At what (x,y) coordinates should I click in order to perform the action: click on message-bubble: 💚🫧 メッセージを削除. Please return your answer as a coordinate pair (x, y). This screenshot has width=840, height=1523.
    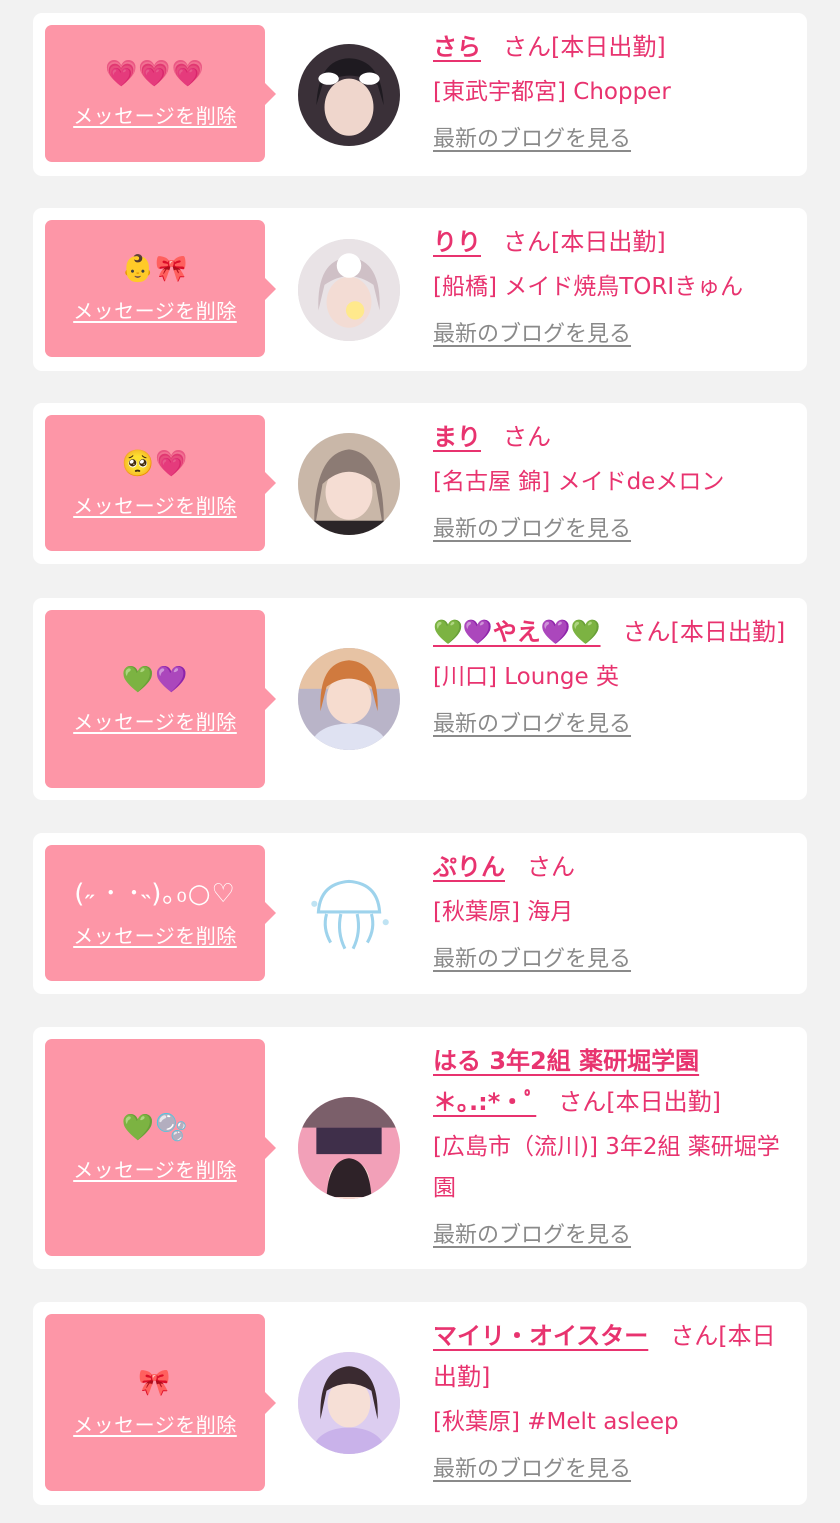
    Looking at the image, I should click on (160, 1147).